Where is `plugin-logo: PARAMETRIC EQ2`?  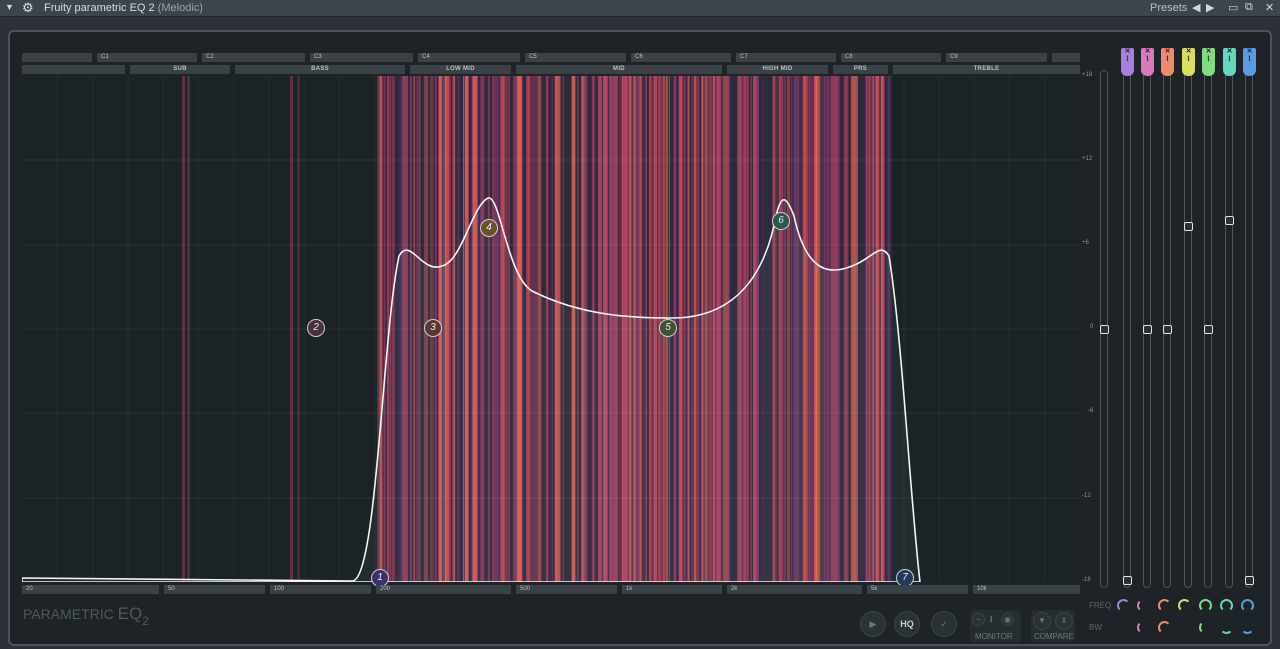
plugin-logo: PARAMETRIC EQ2 is located at coordinates (86, 616).